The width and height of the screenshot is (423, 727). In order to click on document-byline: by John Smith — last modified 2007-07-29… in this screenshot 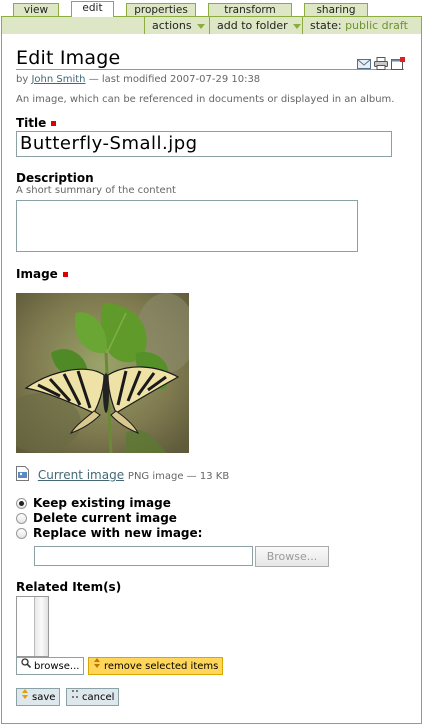, I will do `click(138, 80)`.